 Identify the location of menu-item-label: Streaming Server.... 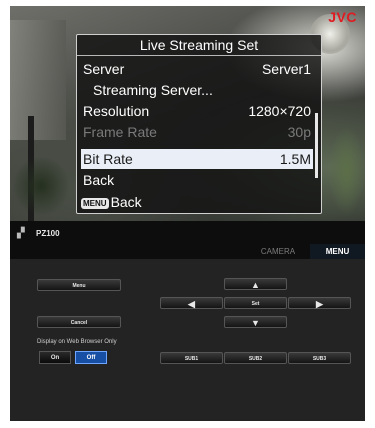
(153, 90).